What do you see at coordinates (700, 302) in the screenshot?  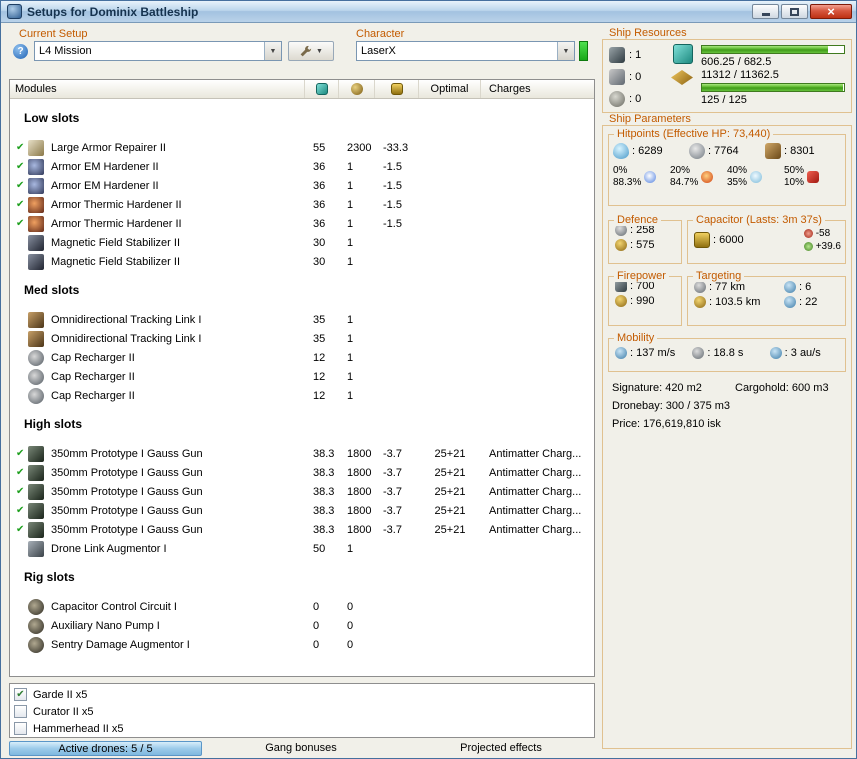 I see `scan-range-icon` at bounding box center [700, 302].